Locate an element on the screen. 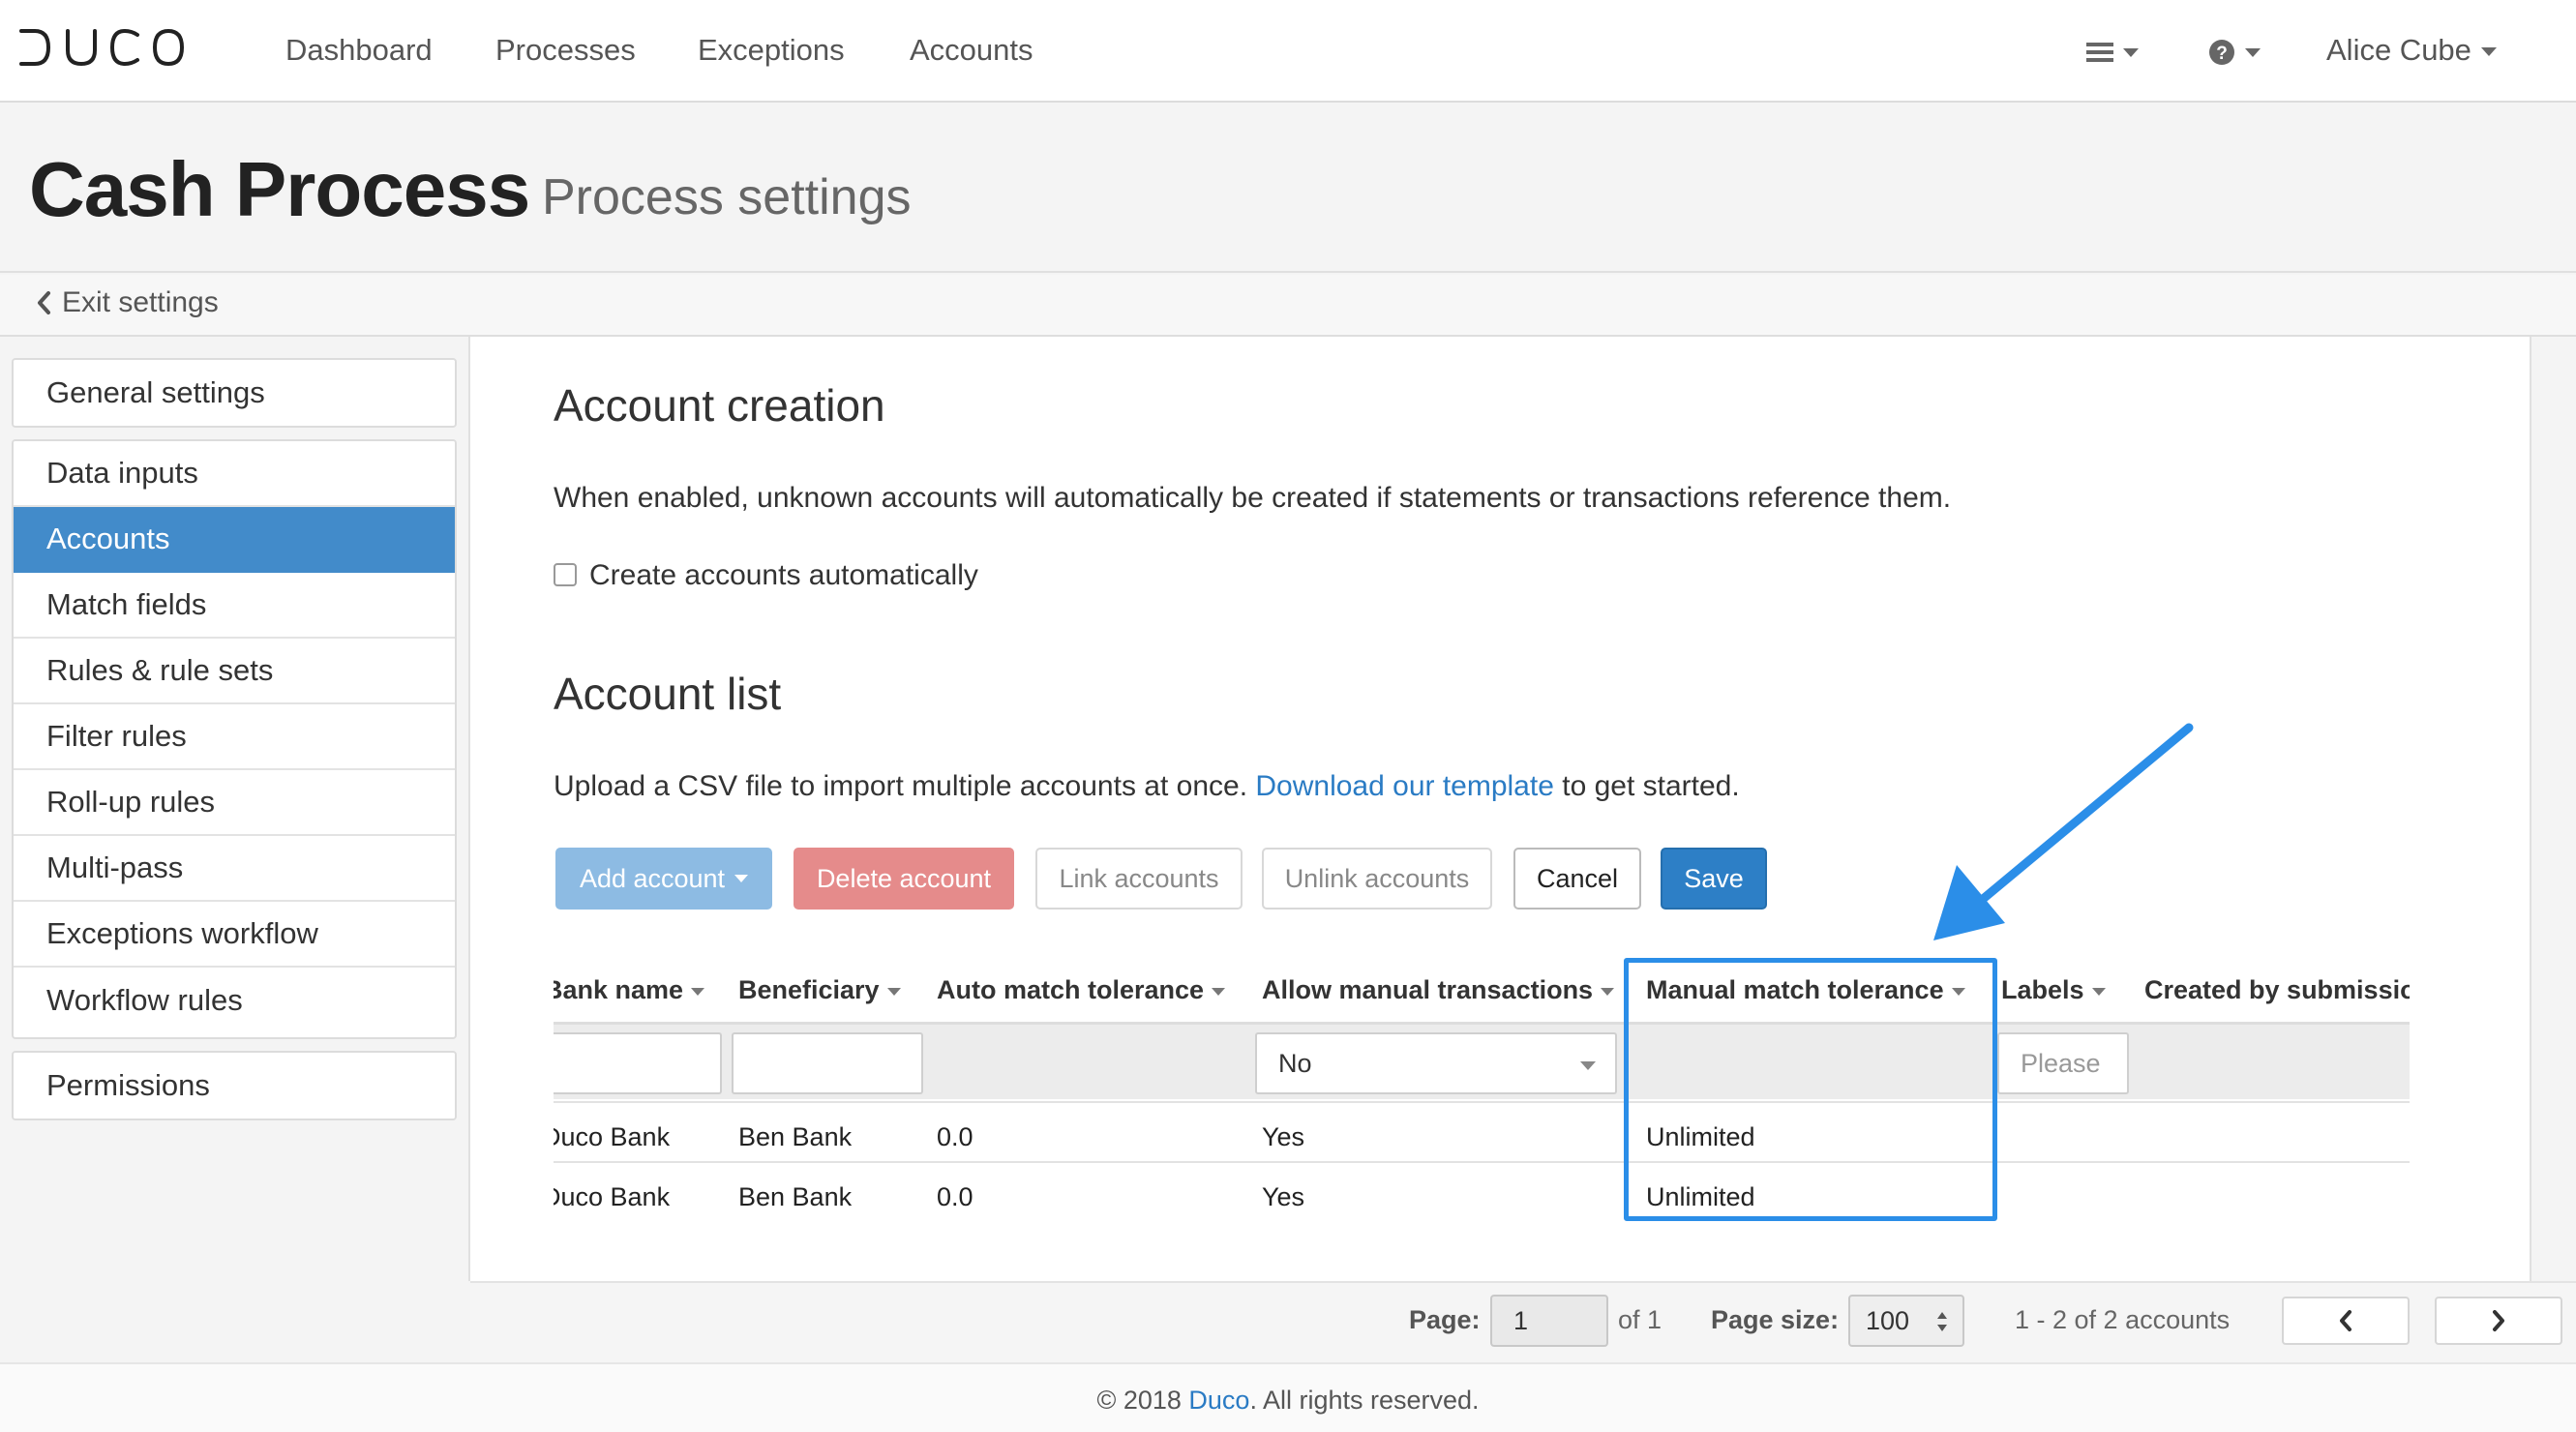 The height and width of the screenshot is (1432, 2576). bank-name-filter-input is located at coordinates (638, 1063).